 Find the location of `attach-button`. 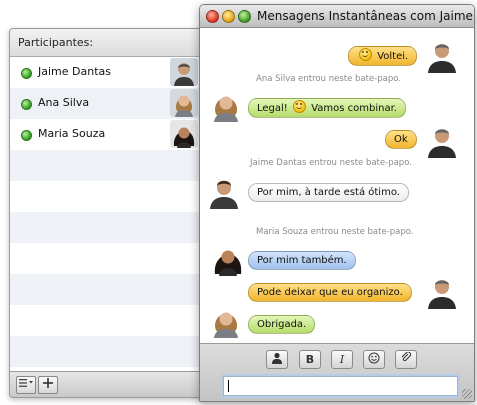

attach-button is located at coordinates (406, 359).